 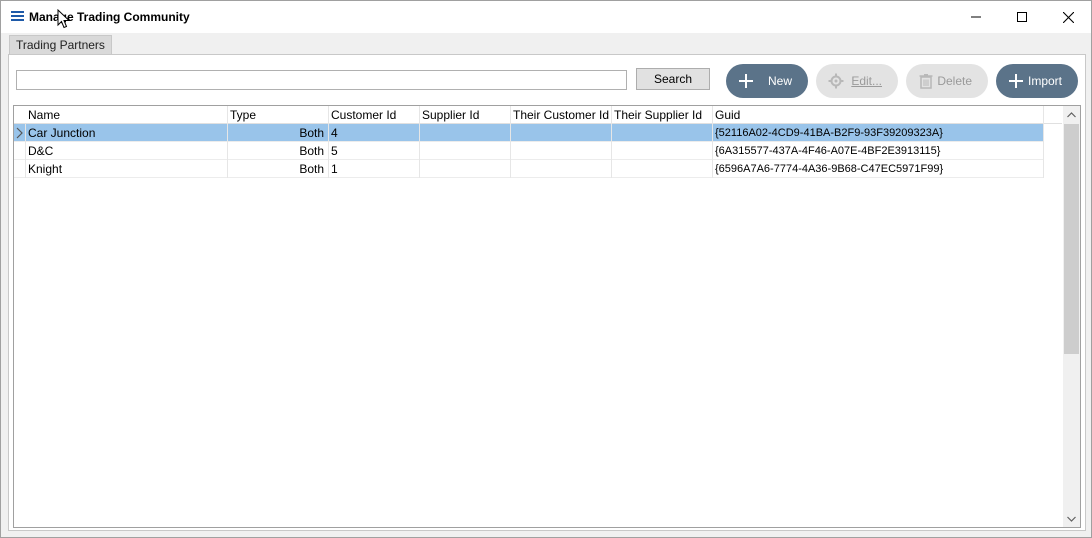 I want to click on cell-name: Car Junction, so click(x=127, y=133).